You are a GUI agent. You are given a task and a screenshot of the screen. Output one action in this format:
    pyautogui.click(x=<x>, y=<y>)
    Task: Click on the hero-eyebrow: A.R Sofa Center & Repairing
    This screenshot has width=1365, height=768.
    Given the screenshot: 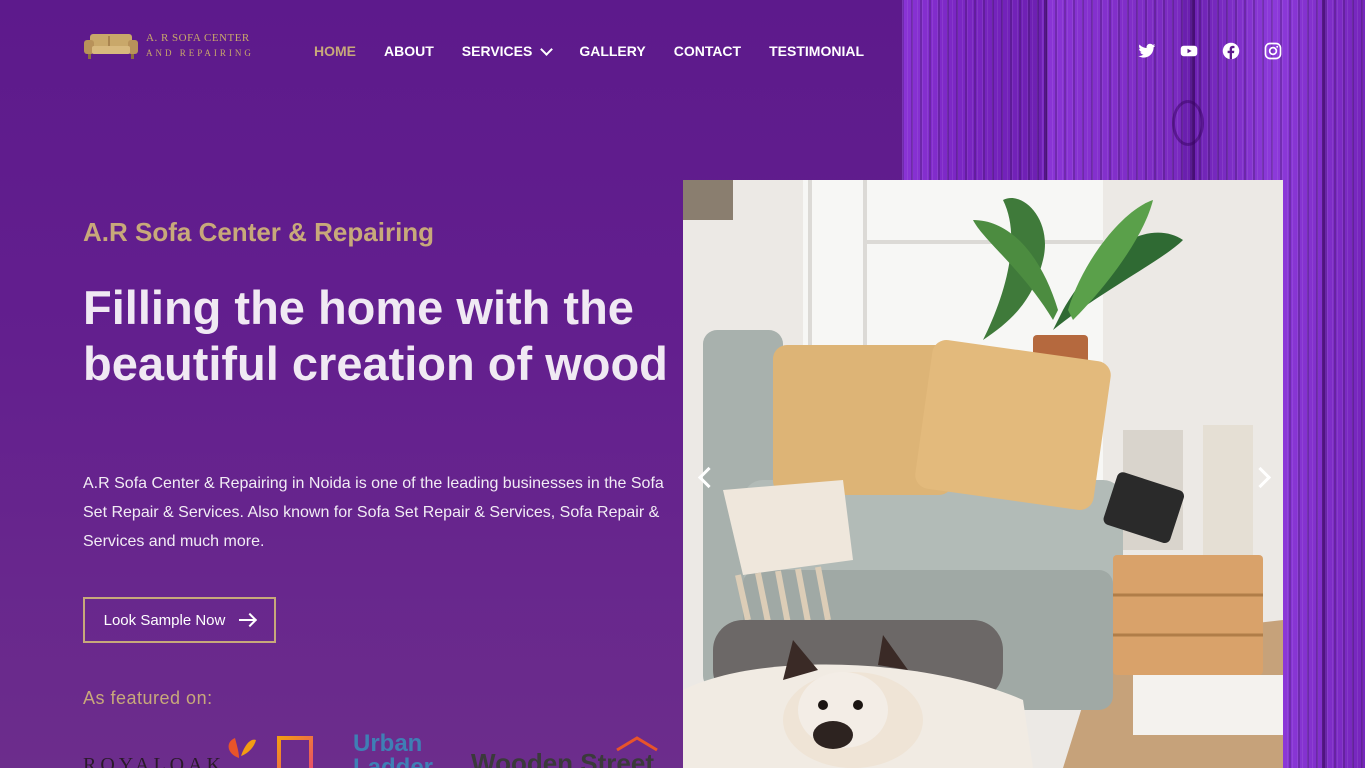 What is the action you would take?
    pyautogui.click(x=259, y=232)
    